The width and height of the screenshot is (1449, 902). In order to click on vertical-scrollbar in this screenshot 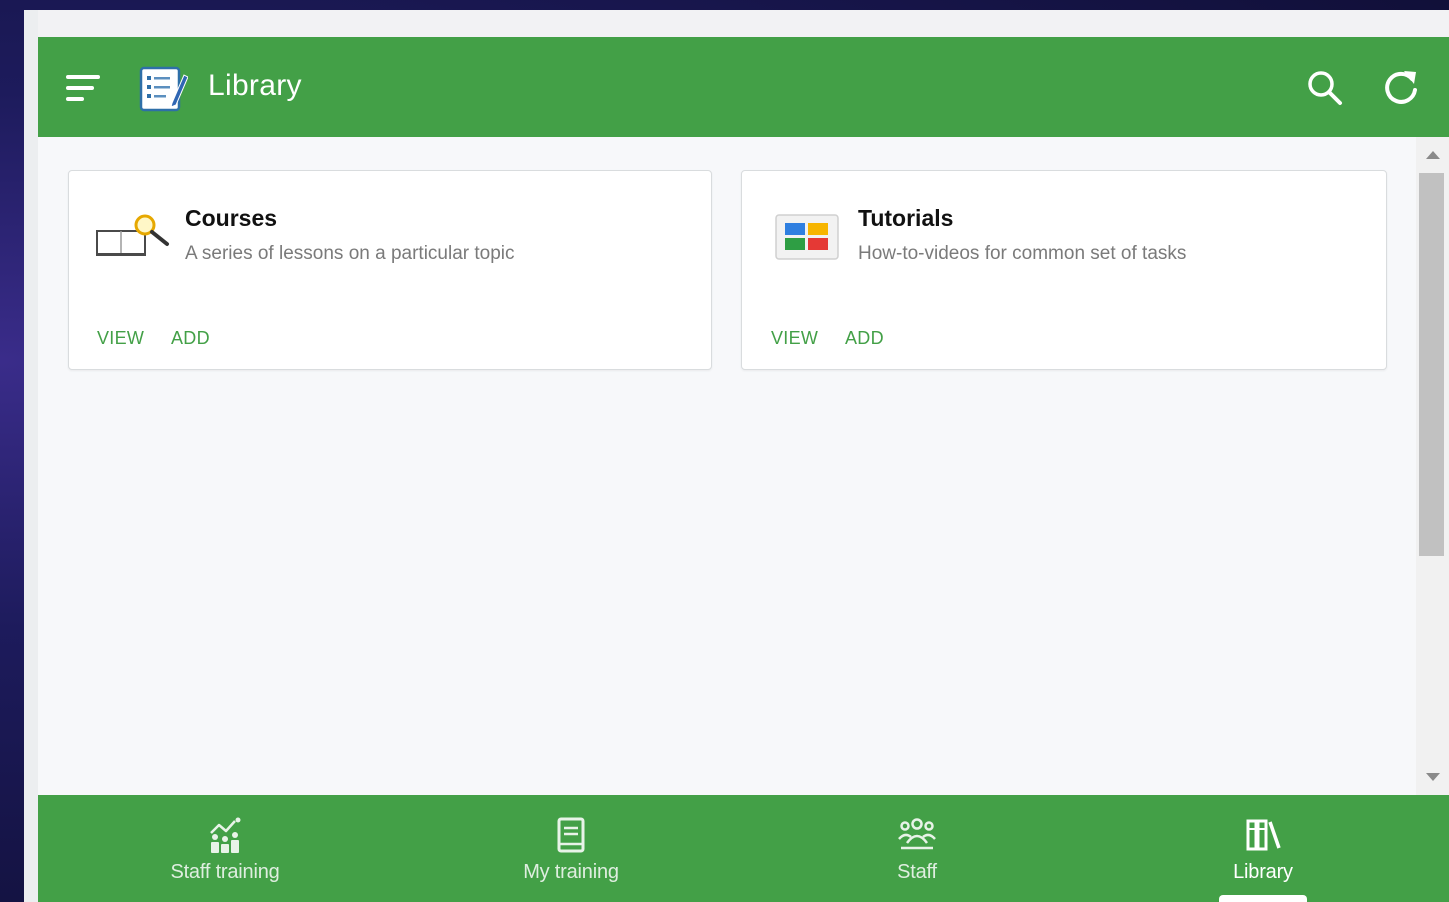, I will do `click(1432, 466)`.